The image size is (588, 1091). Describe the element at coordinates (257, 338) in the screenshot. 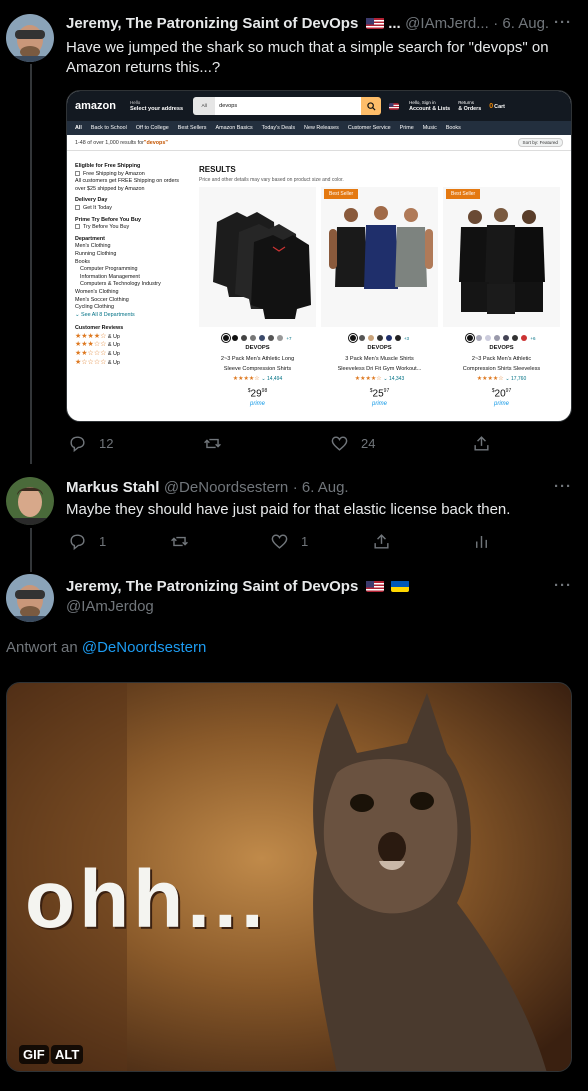

I see `color-swatches: +7` at that location.